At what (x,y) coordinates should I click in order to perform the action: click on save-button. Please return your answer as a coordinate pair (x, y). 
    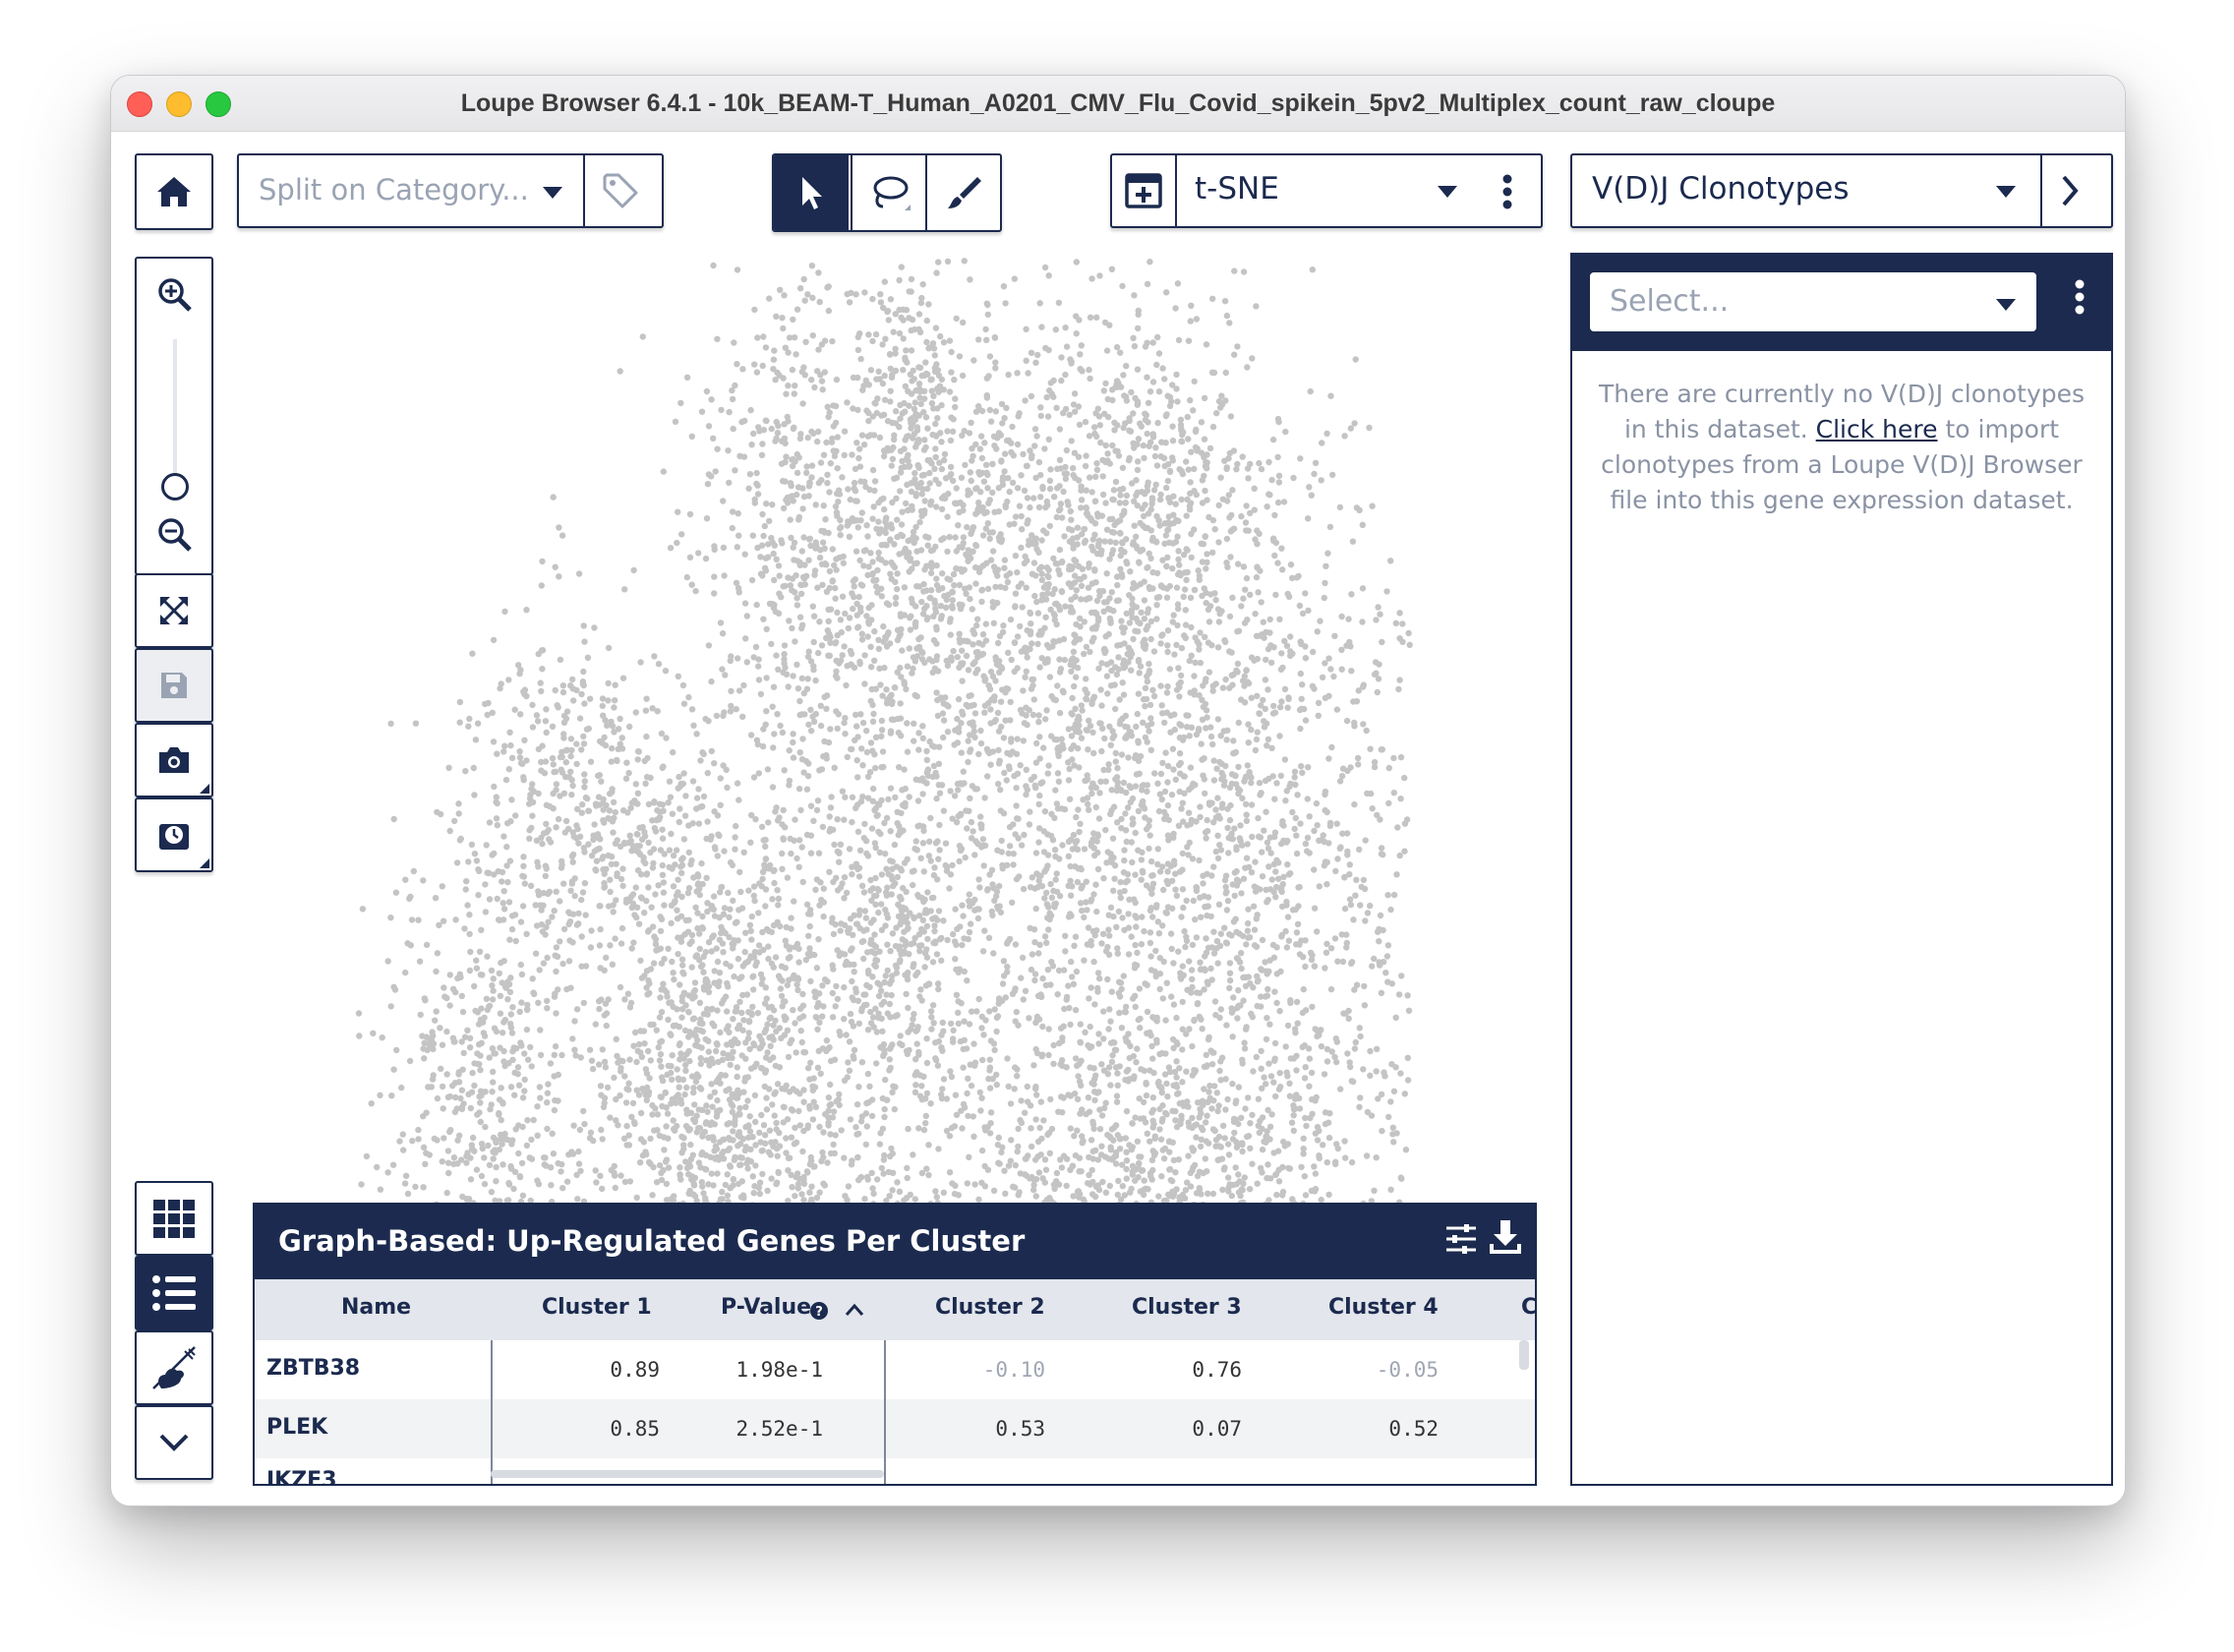
    Looking at the image, I should click on (174, 685).